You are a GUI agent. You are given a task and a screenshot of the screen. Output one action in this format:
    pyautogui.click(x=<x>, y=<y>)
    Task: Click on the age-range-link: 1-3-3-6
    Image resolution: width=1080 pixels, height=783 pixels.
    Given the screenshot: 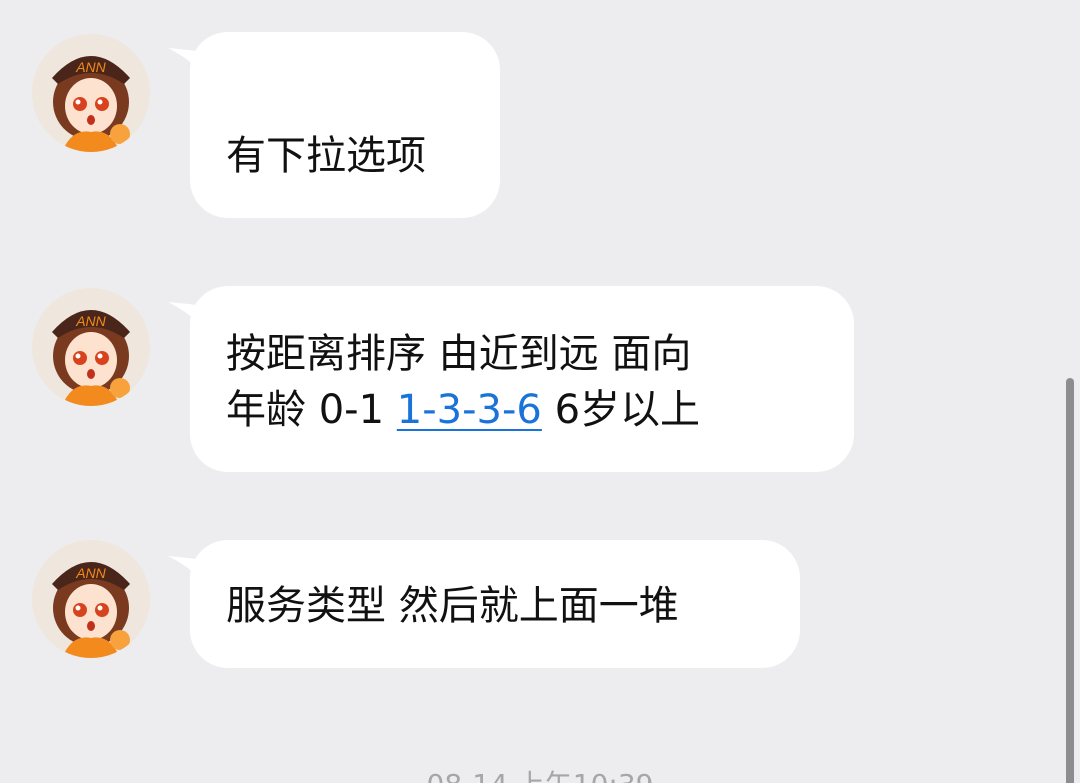 What is the action you would take?
    pyautogui.click(x=469, y=410)
    